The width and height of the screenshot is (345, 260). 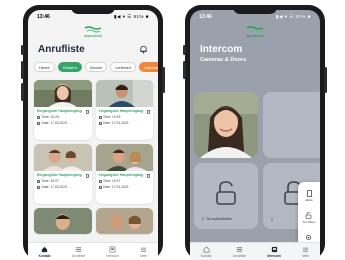 What do you see at coordinates (223, 60) in the screenshot?
I see `page-subtitle: Cameras & Doors` at bounding box center [223, 60].